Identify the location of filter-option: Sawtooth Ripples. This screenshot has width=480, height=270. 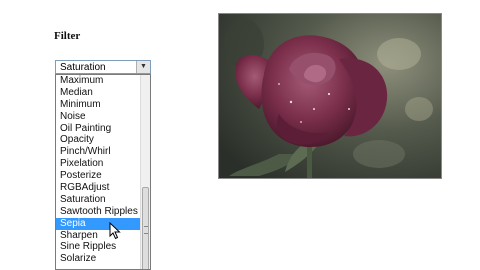
(98, 212).